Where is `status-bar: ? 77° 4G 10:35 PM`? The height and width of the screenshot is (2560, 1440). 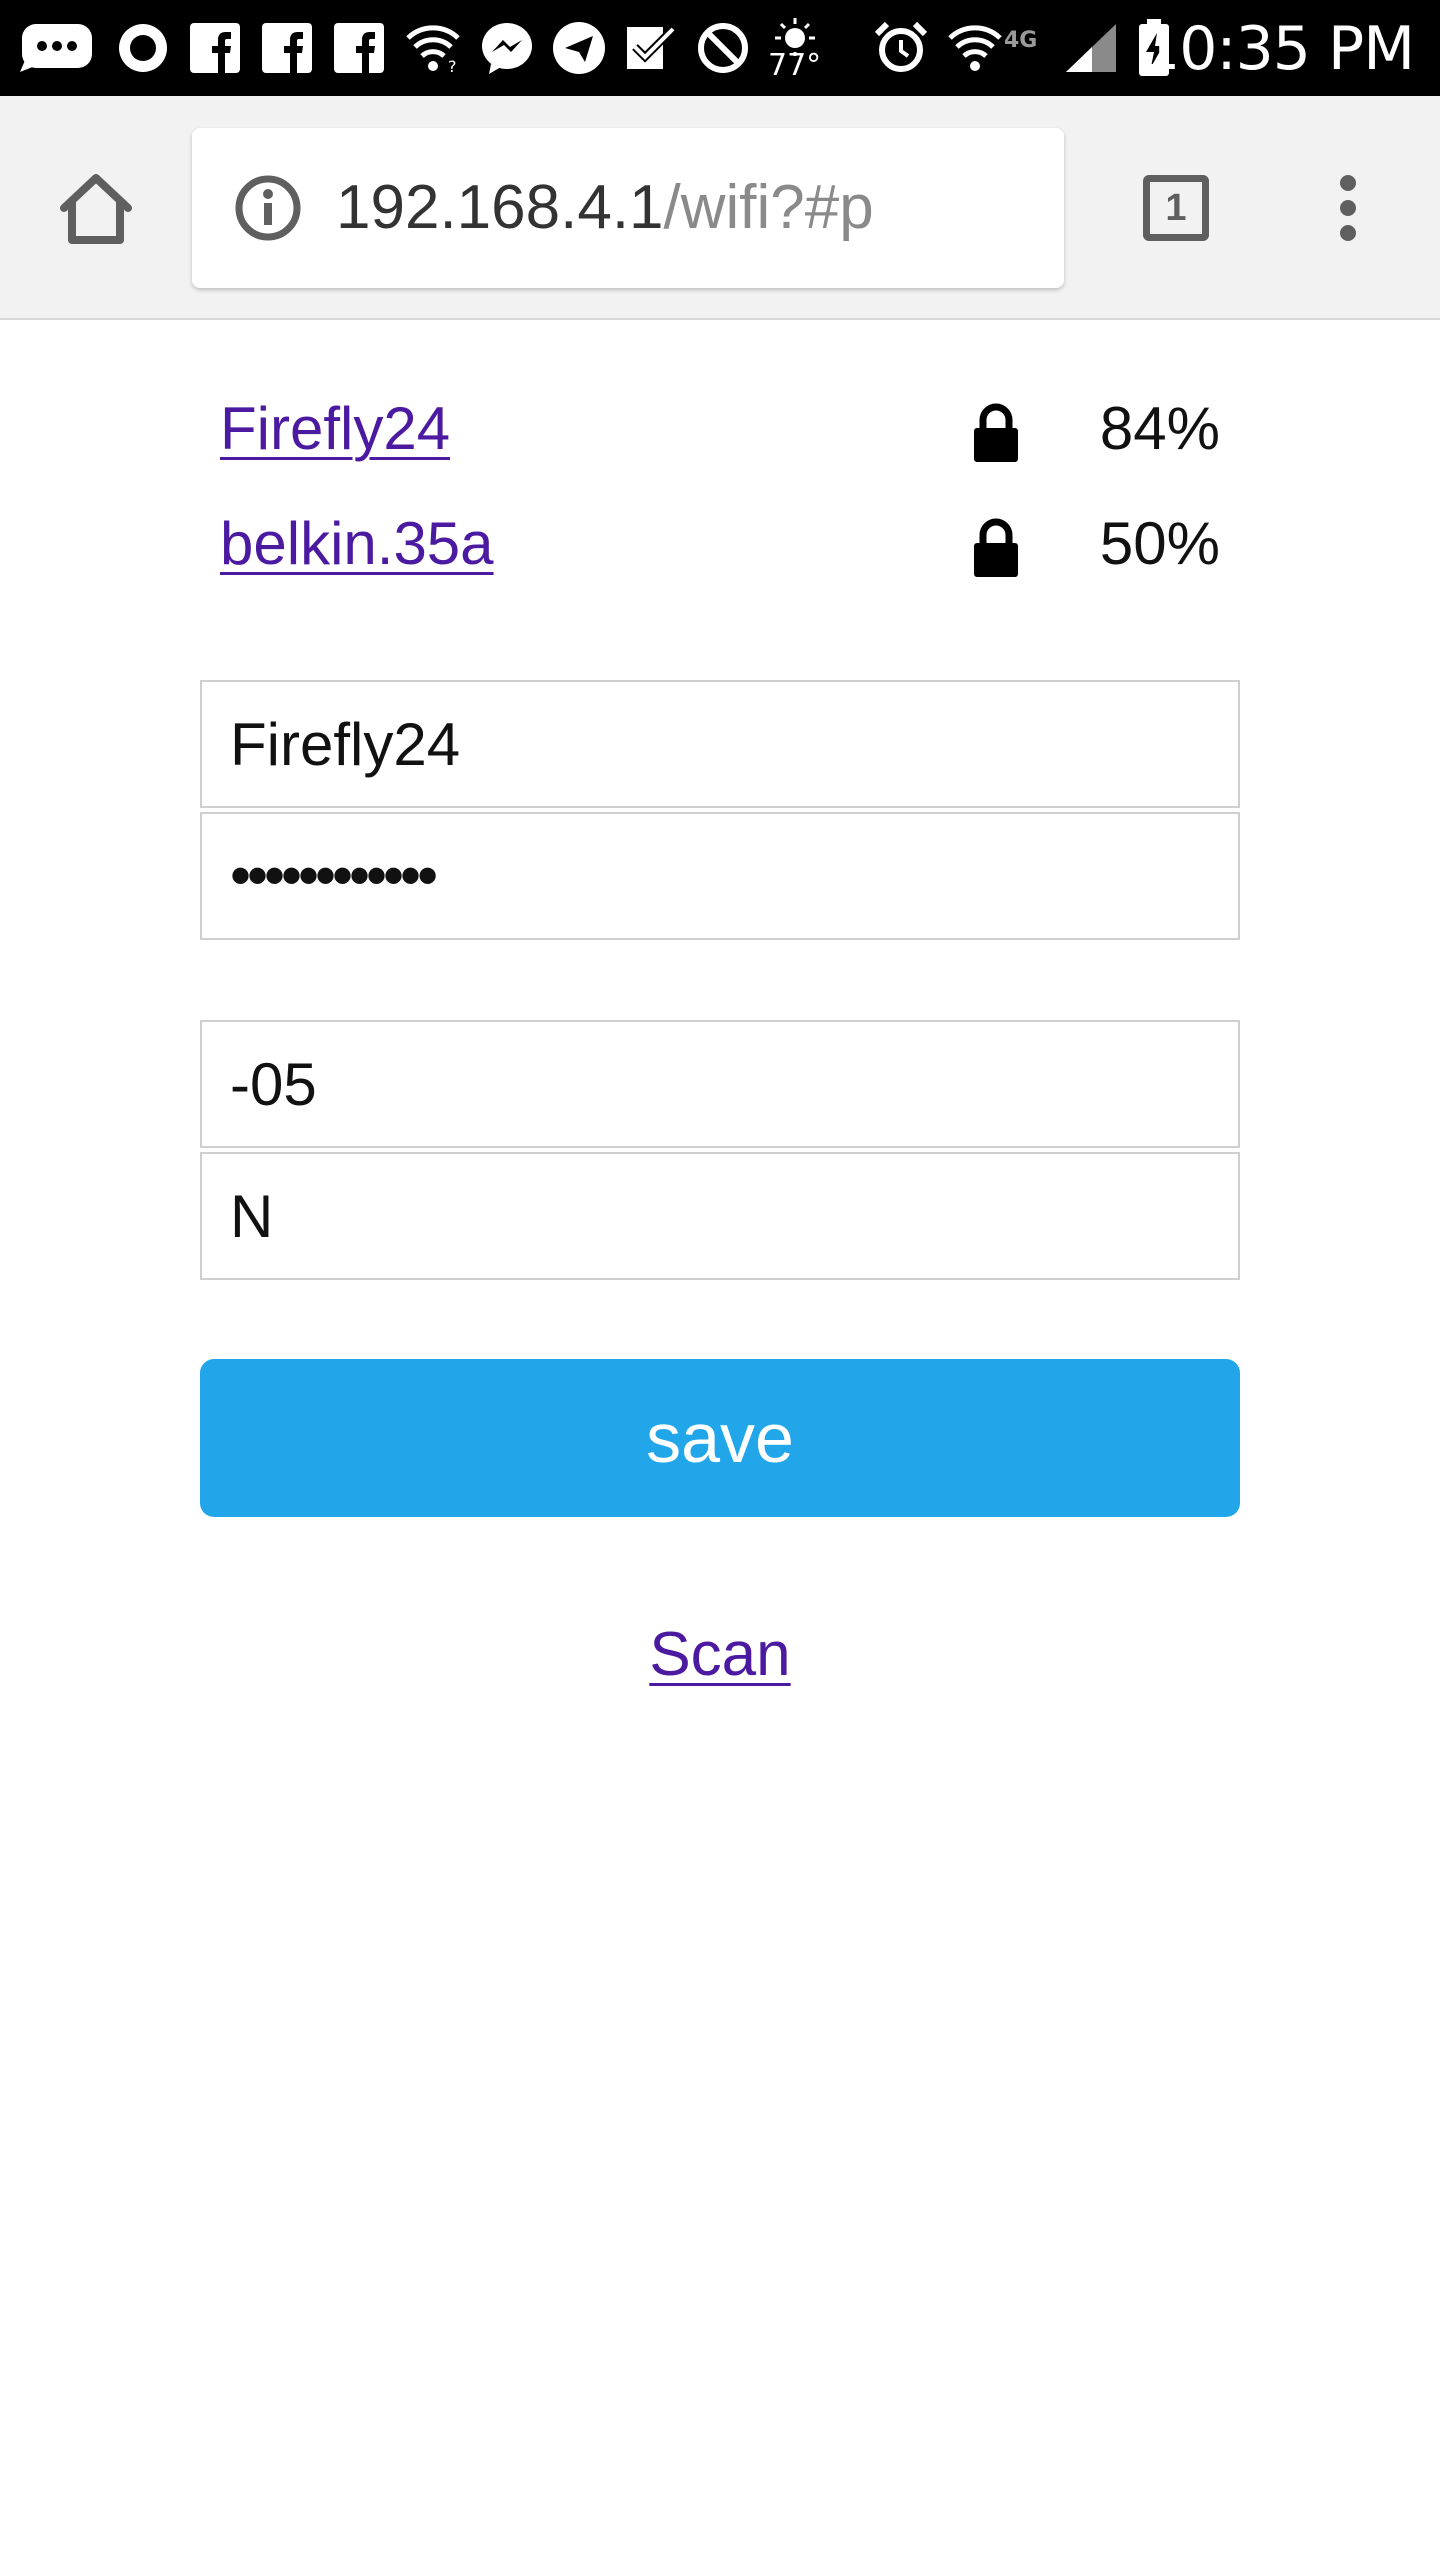 status-bar: ? 77° 4G 10:35 PM is located at coordinates (720, 48).